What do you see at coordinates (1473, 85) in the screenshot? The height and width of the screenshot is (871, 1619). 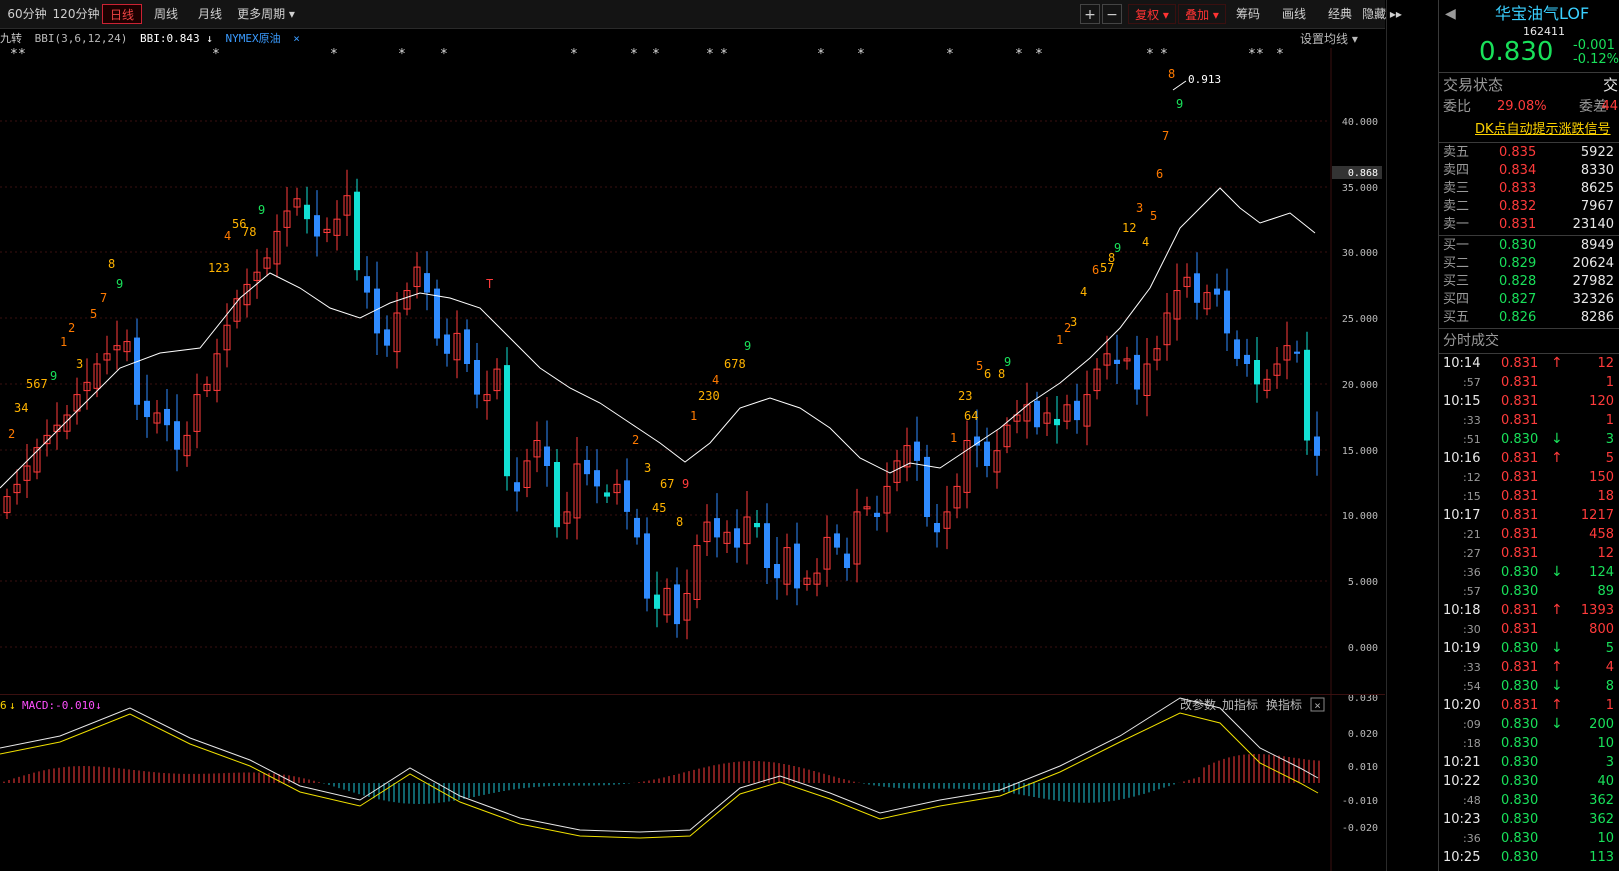 I see `trade-status-label: 交易状态` at bounding box center [1473, 85].